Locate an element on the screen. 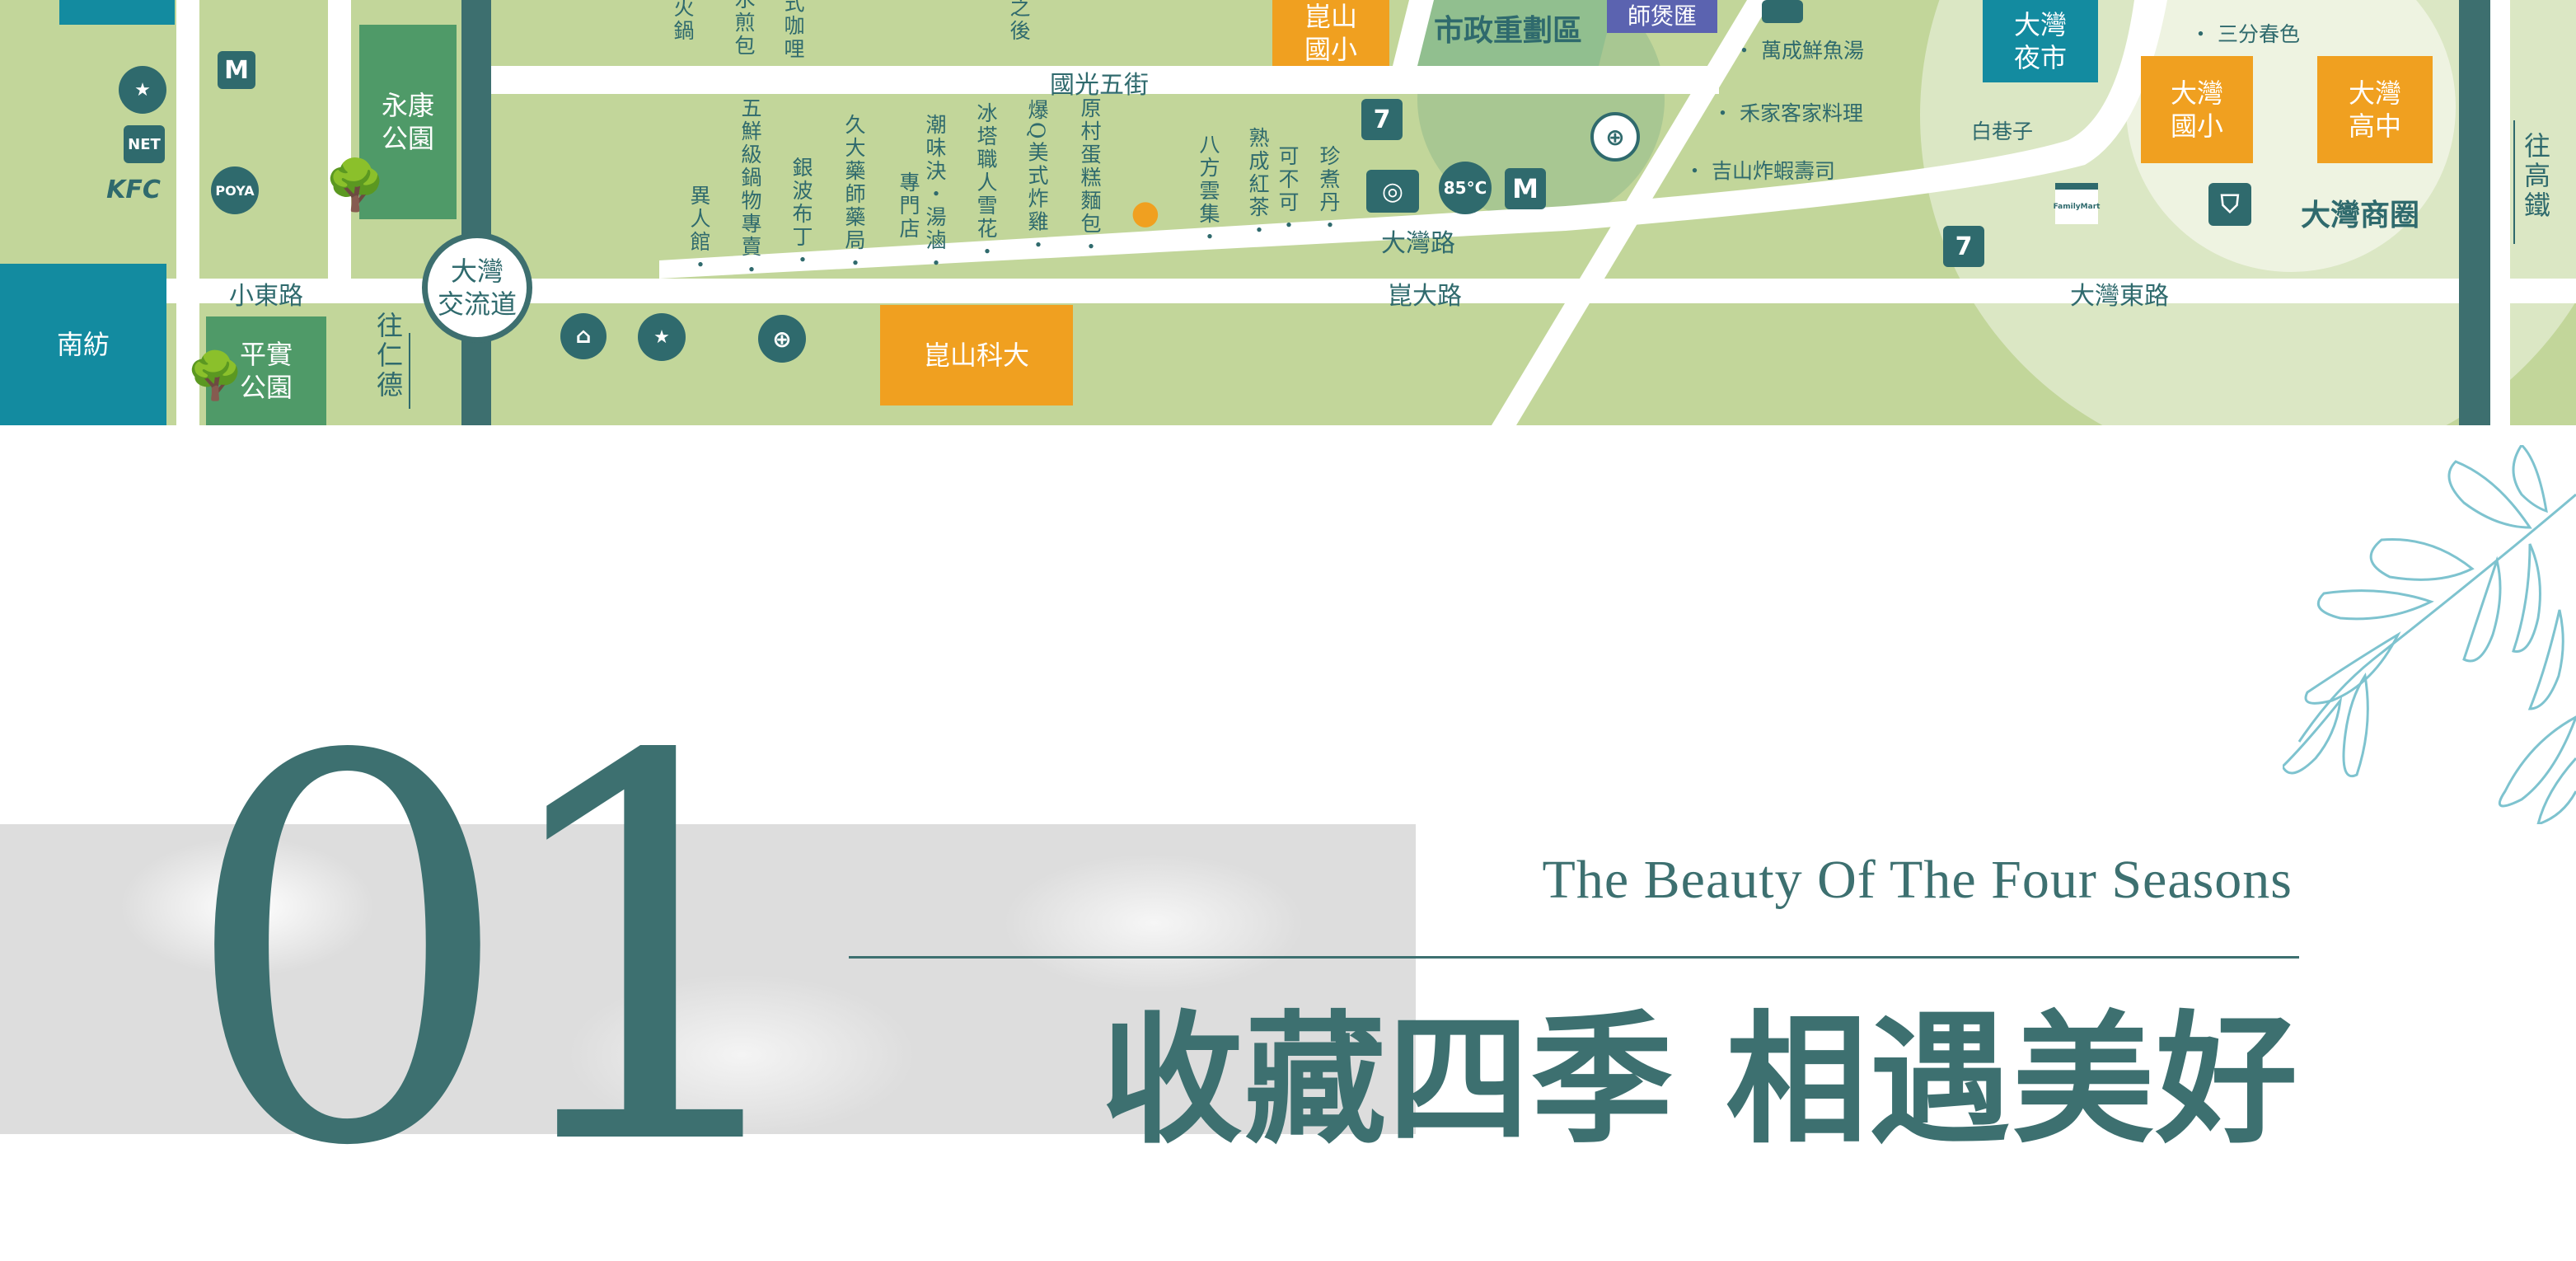 The width and height of the screenshot is (2576, 1261). shop-pan-fried-bun-clipped: 水煎包 is located at coordinates (744, 29).